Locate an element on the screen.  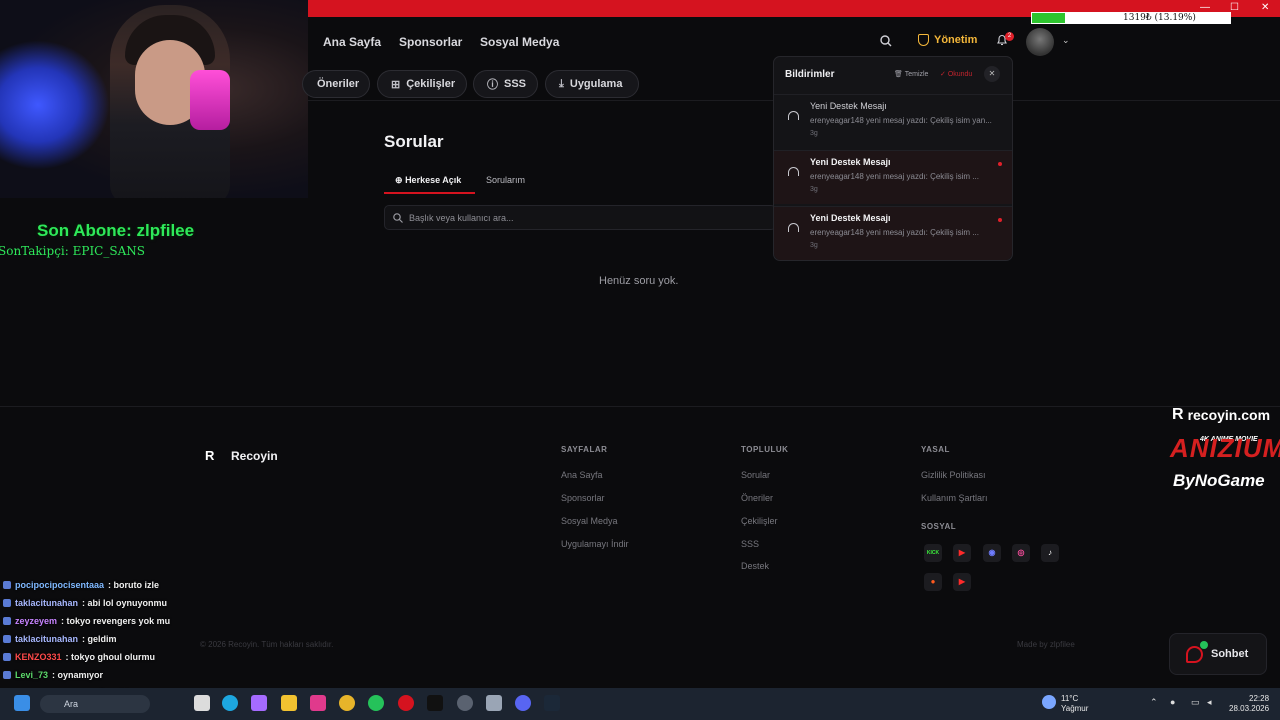
unread-dot is located at coordinates (1000, 220).